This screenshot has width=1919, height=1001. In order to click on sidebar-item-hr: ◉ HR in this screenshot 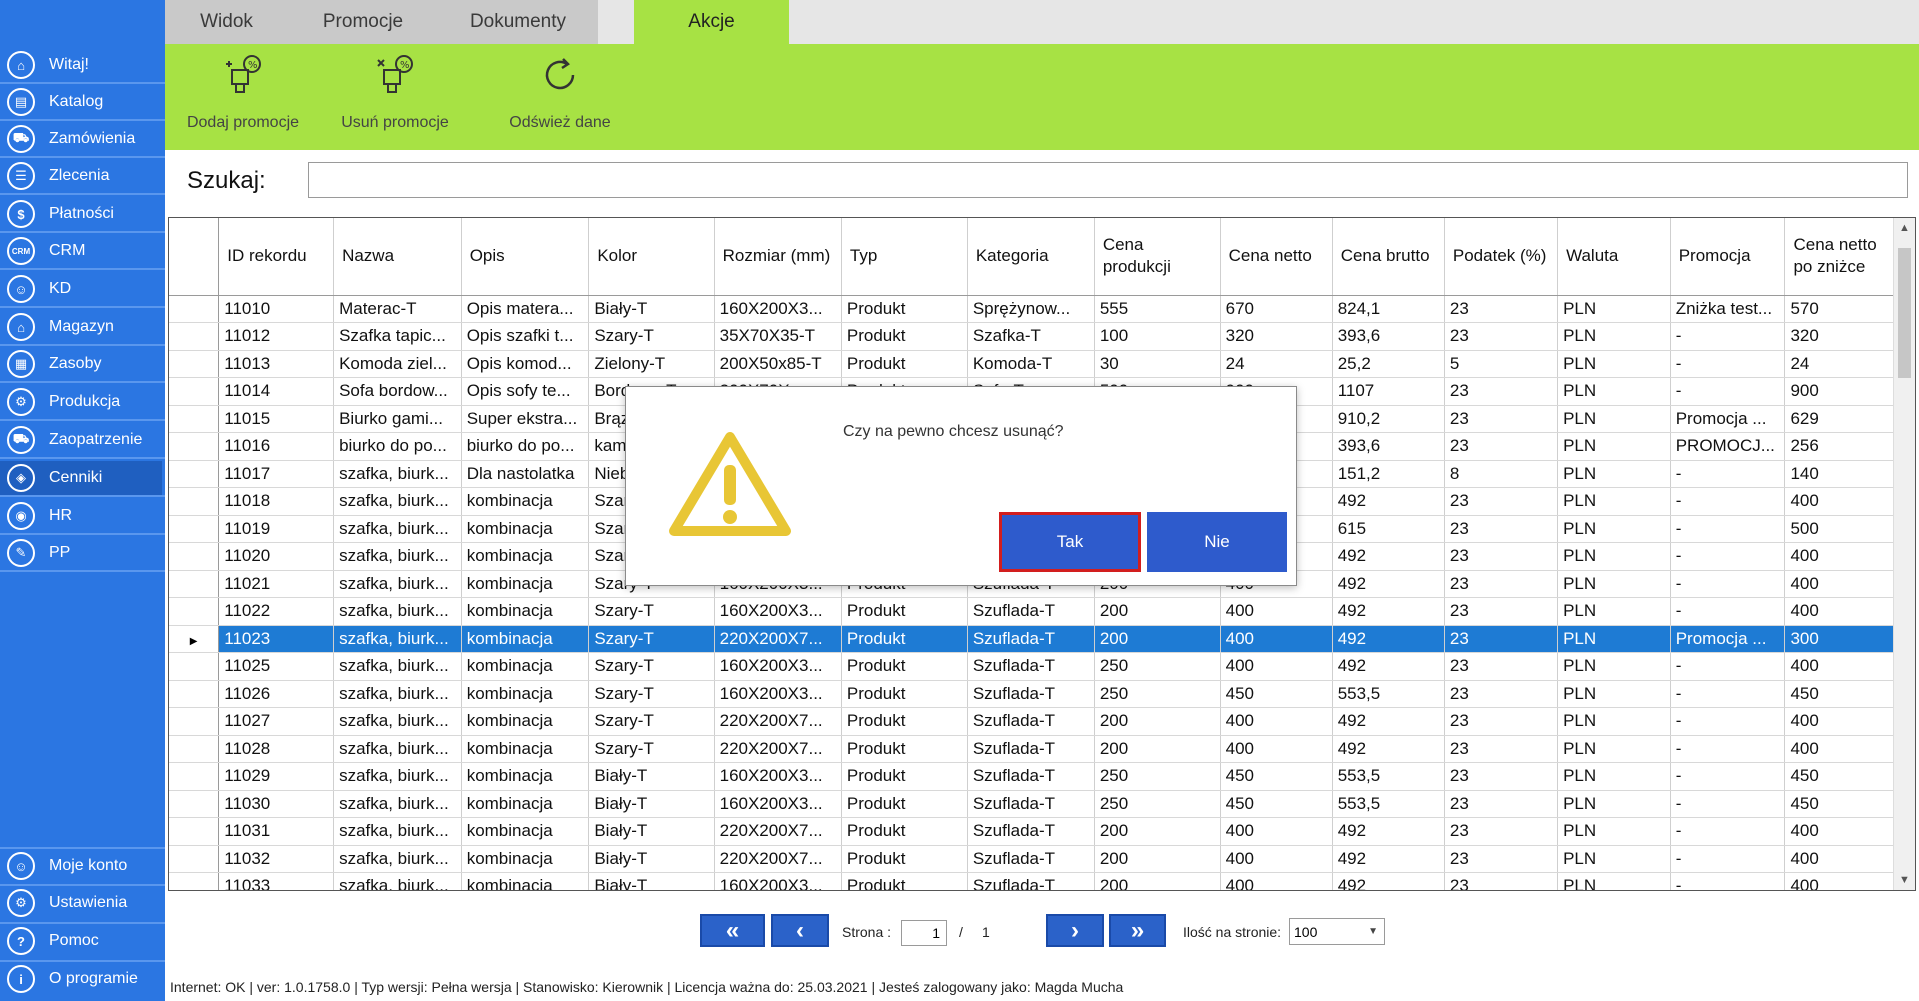, I will do `click(81, 516)`.